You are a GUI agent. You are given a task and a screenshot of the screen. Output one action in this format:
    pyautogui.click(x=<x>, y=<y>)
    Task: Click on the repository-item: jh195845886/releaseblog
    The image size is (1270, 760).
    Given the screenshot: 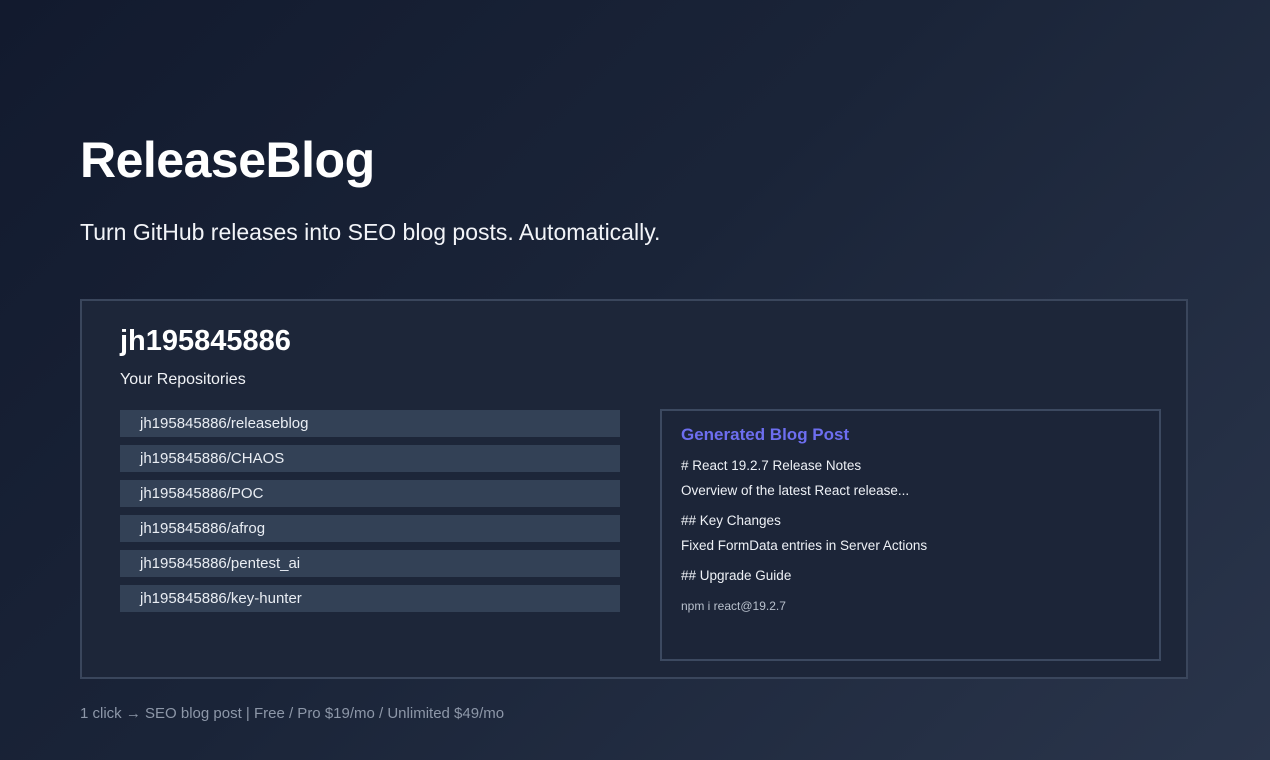 What is the action you would take?
    pyautogui.click(x=370, y=423)
    